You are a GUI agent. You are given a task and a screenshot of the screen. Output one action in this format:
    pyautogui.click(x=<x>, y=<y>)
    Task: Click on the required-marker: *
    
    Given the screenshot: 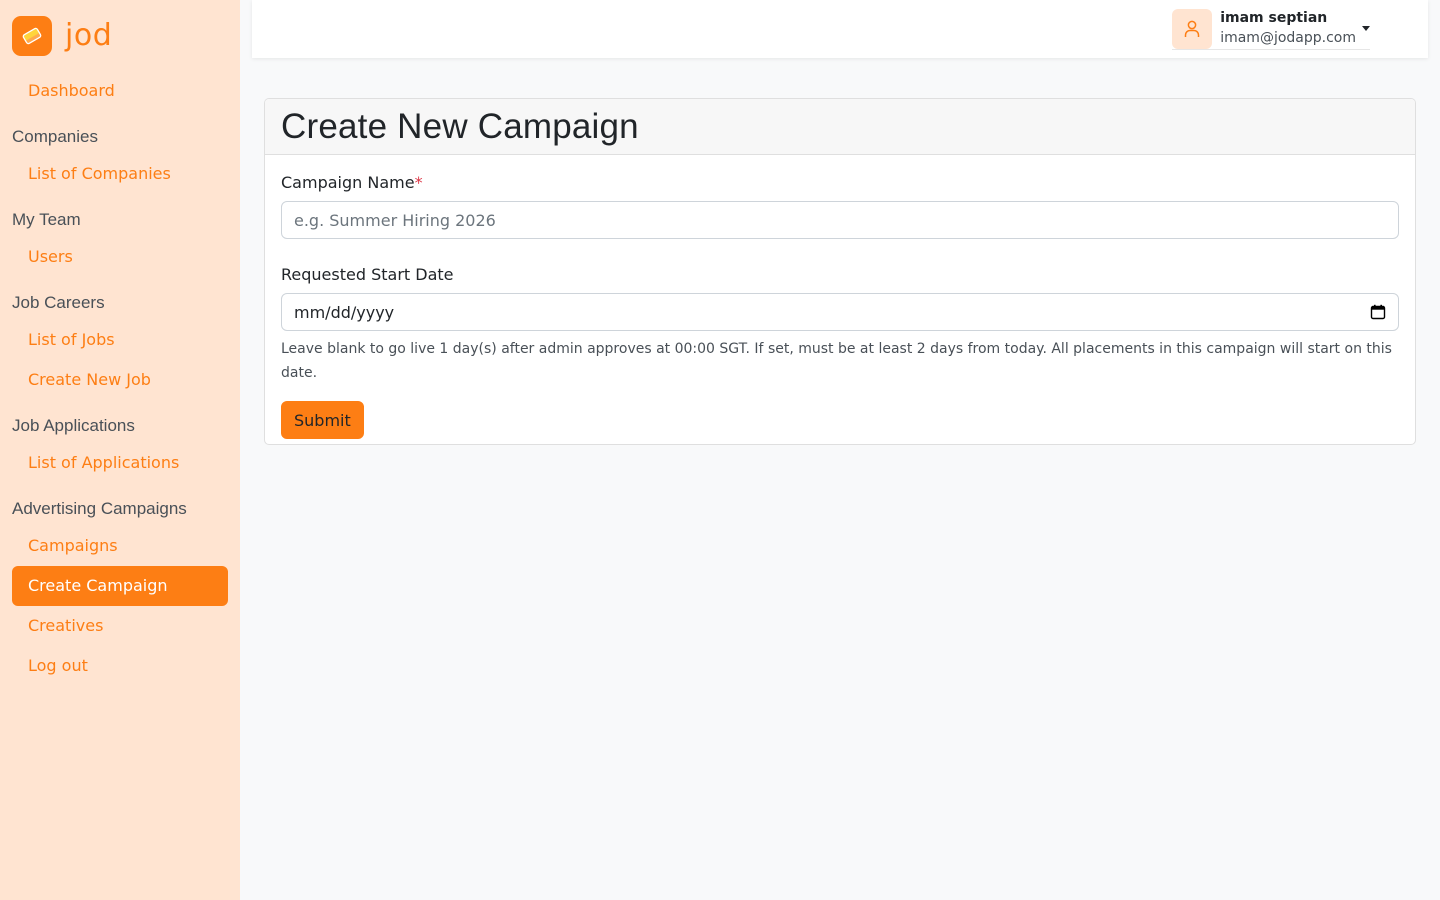 What is the action you would take?
    pyautogui.click(x=418, y=182)
    